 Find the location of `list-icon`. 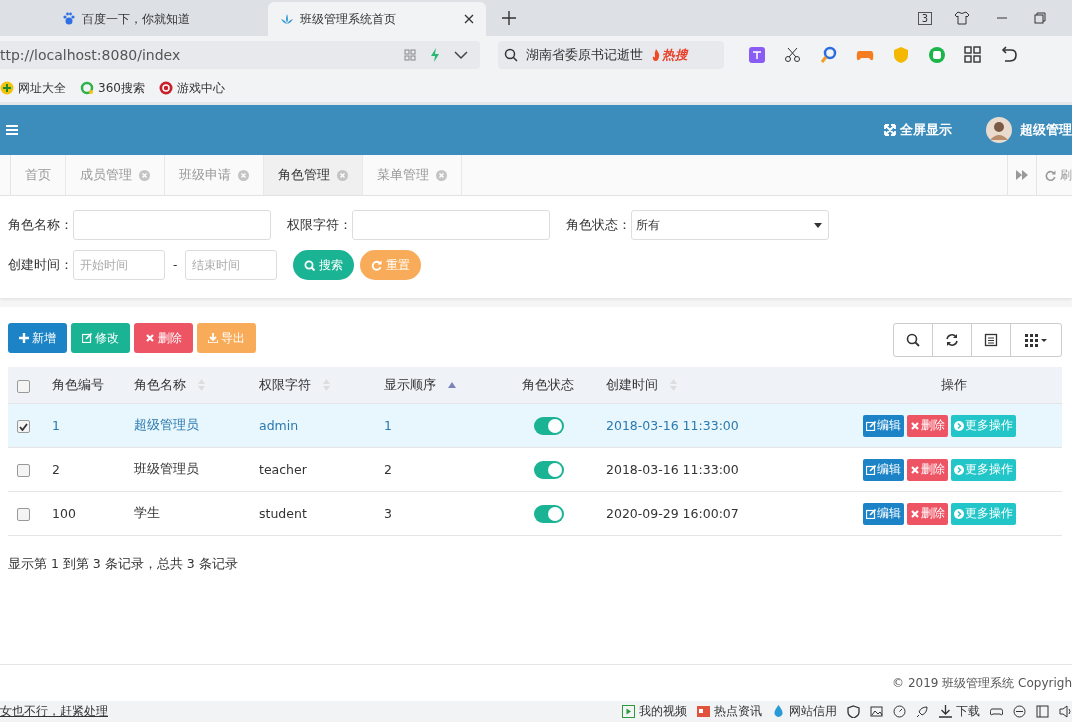

list-icon is located at coordinates (991, 340).